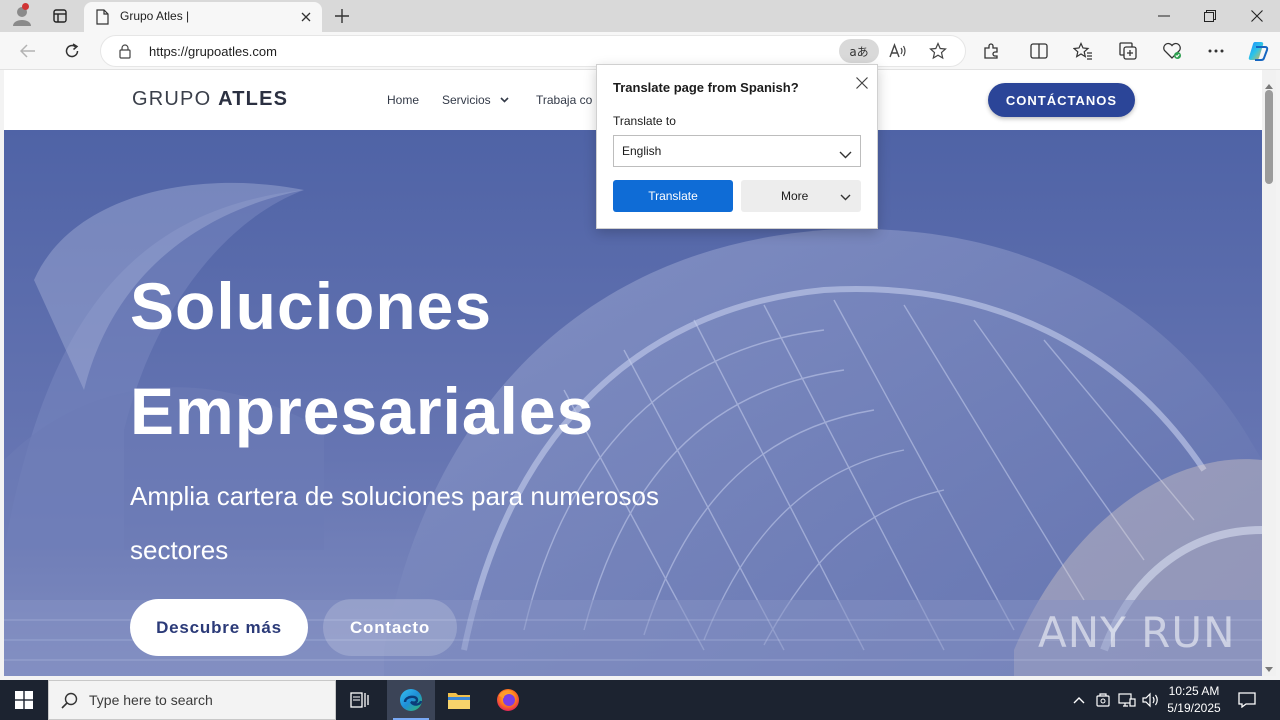  Describe the element at coordinates (898, 51) in the screenshot. I see `read-aloud-icon` at that location.